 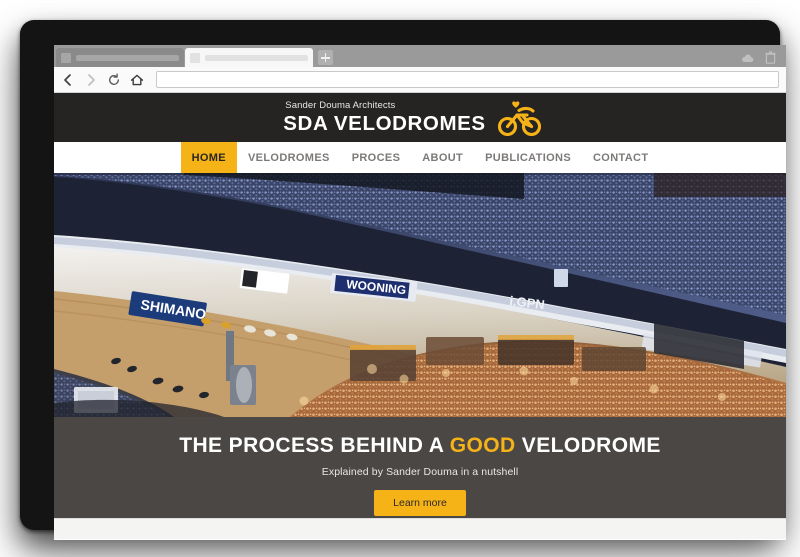 What do you see at coordinates (770, 57) in the screenshot?
I see `trash-icon` at bounding box center [770, 57].